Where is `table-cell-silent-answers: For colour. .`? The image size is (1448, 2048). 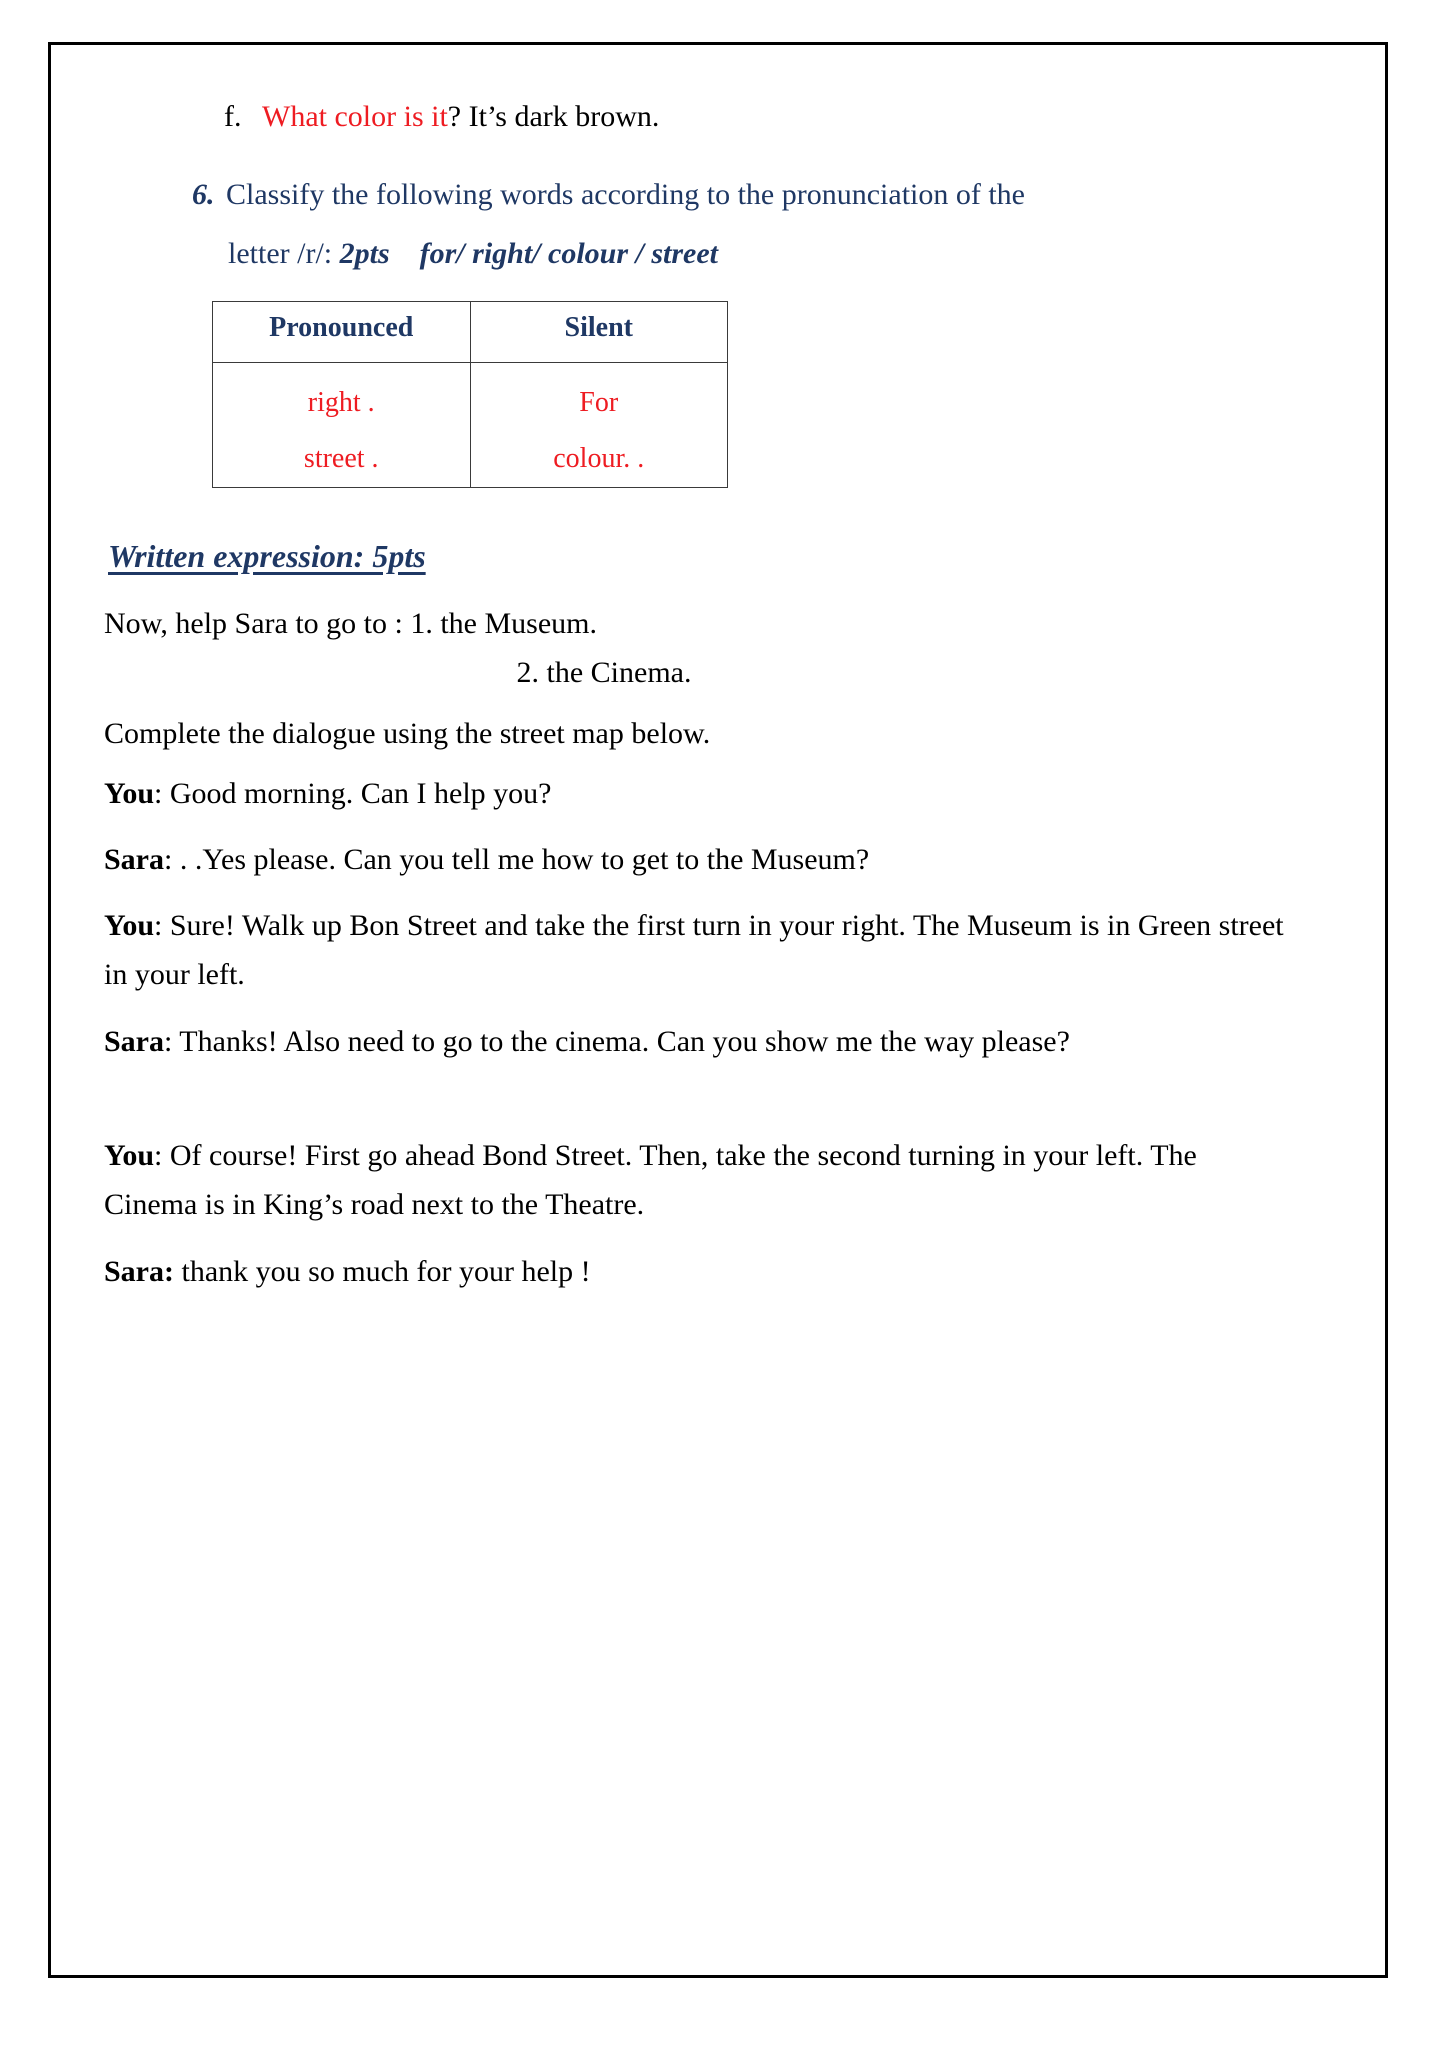 table-cell-silent-answers: For colour. . is located at coordinates (598, 425).